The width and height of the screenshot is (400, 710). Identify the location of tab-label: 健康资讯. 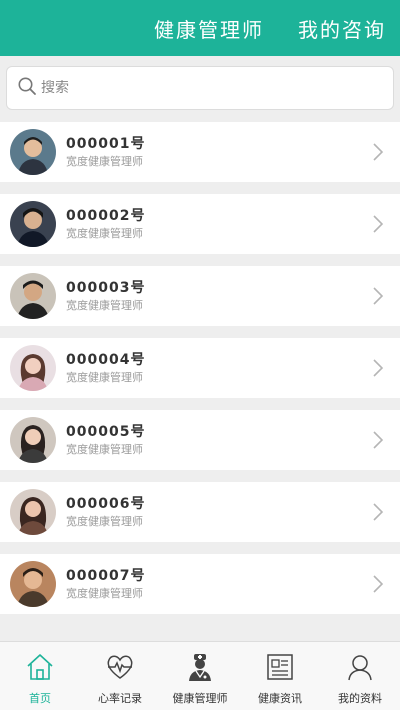
(280, 698).